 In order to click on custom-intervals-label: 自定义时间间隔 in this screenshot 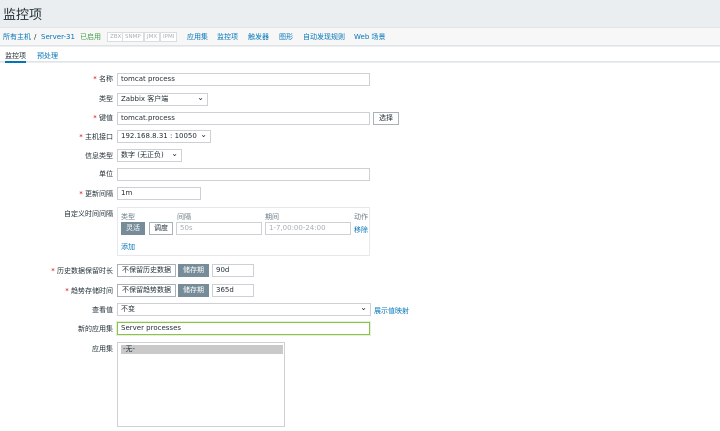, I will do `click(88, 214)`.